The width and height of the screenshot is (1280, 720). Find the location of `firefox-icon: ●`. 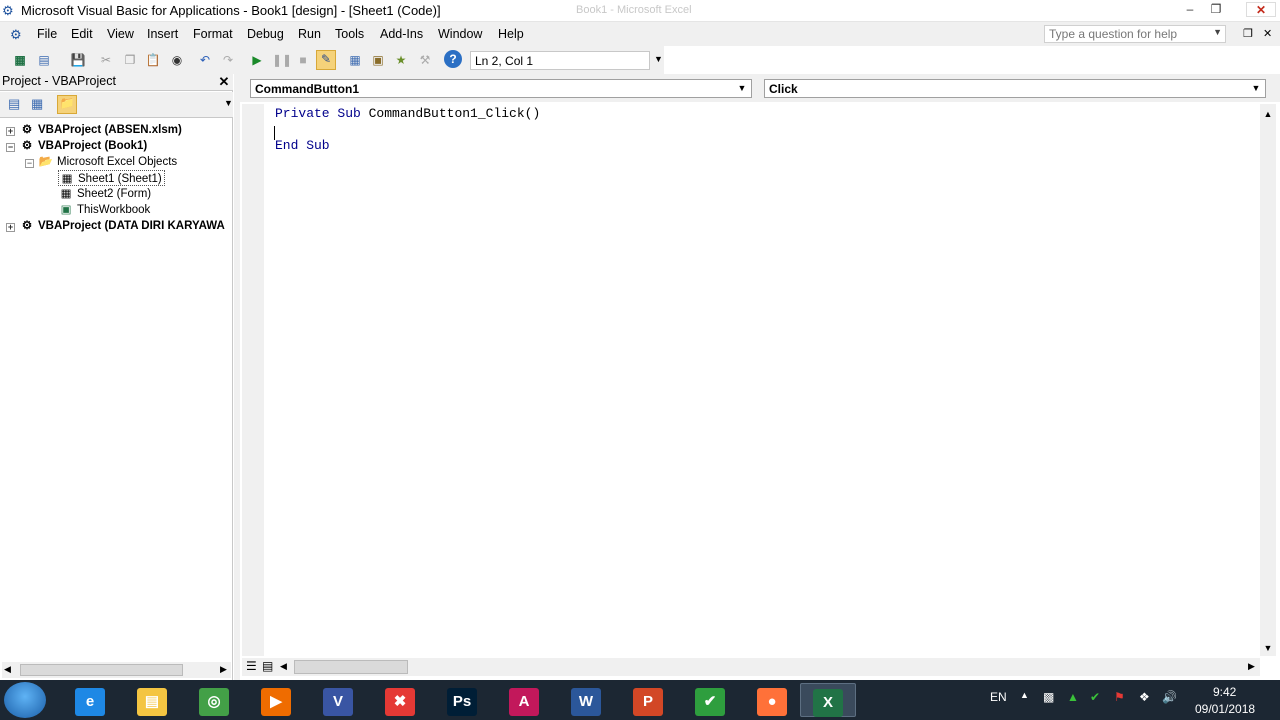

firefox-icon: ● is located at coordinates (772, 702).